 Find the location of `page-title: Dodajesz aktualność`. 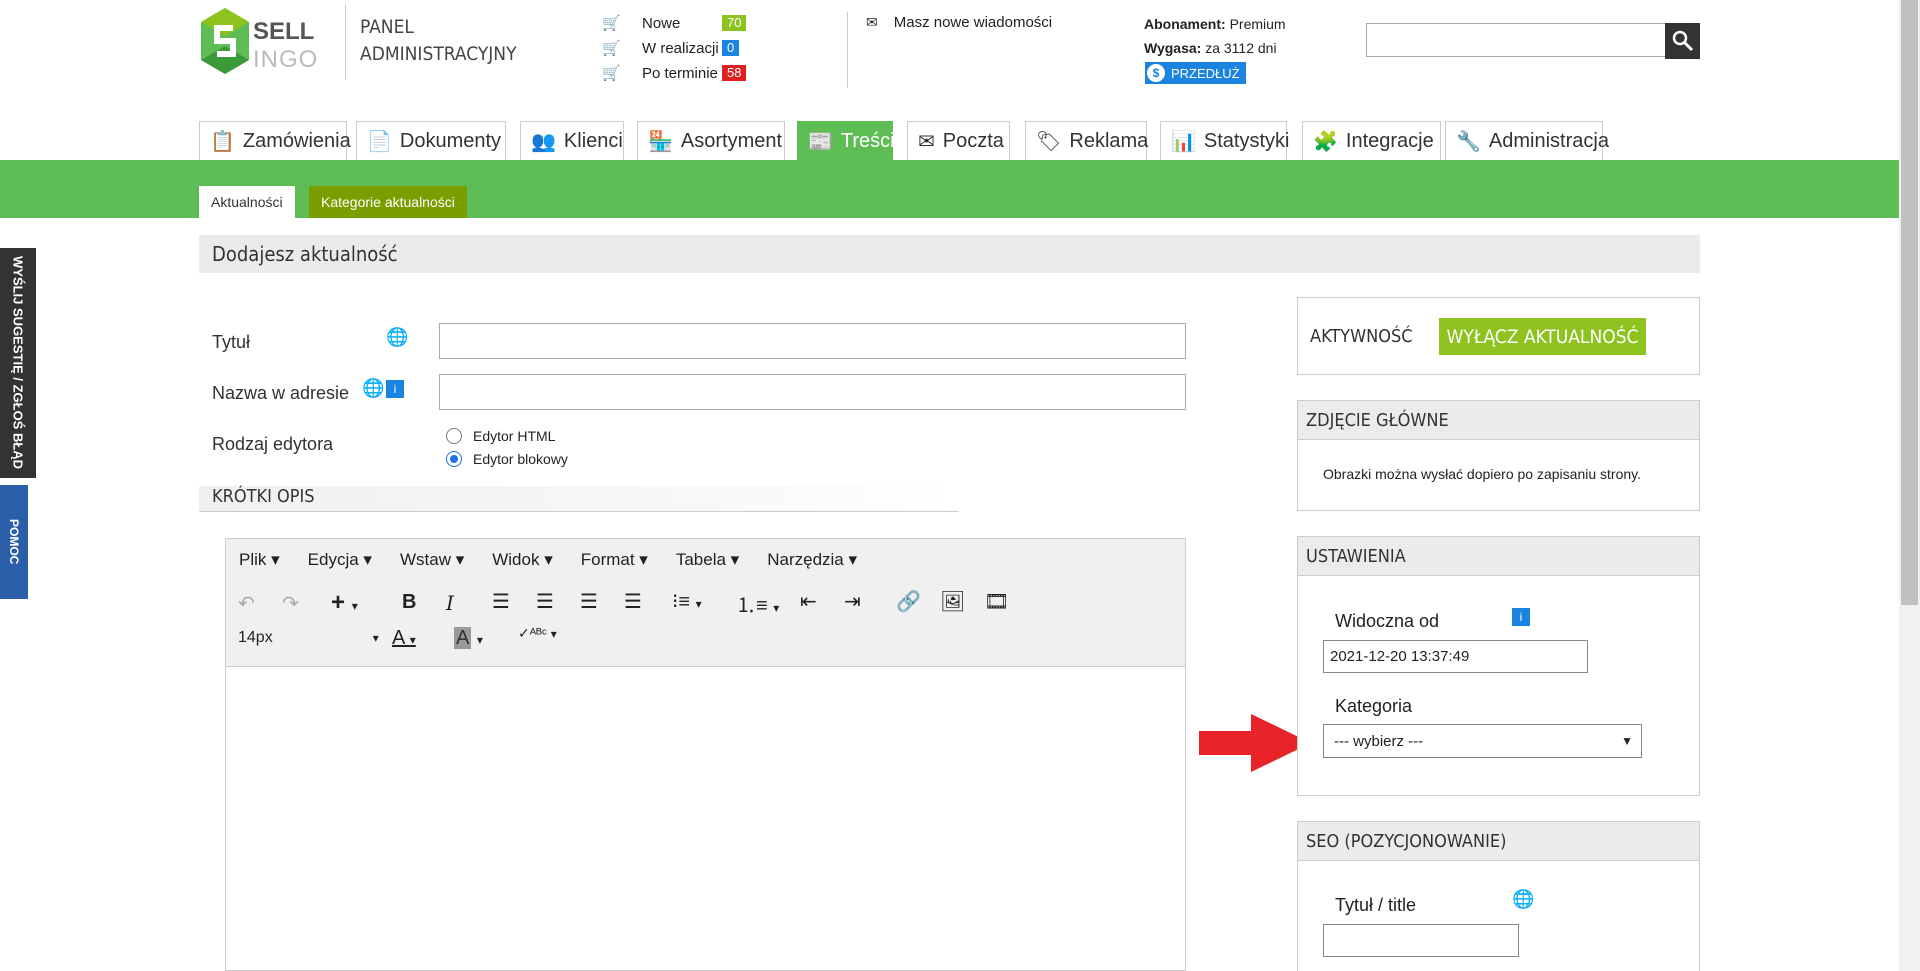

page-title: Dodajesz aktualność is located at coordinates (949, 254).